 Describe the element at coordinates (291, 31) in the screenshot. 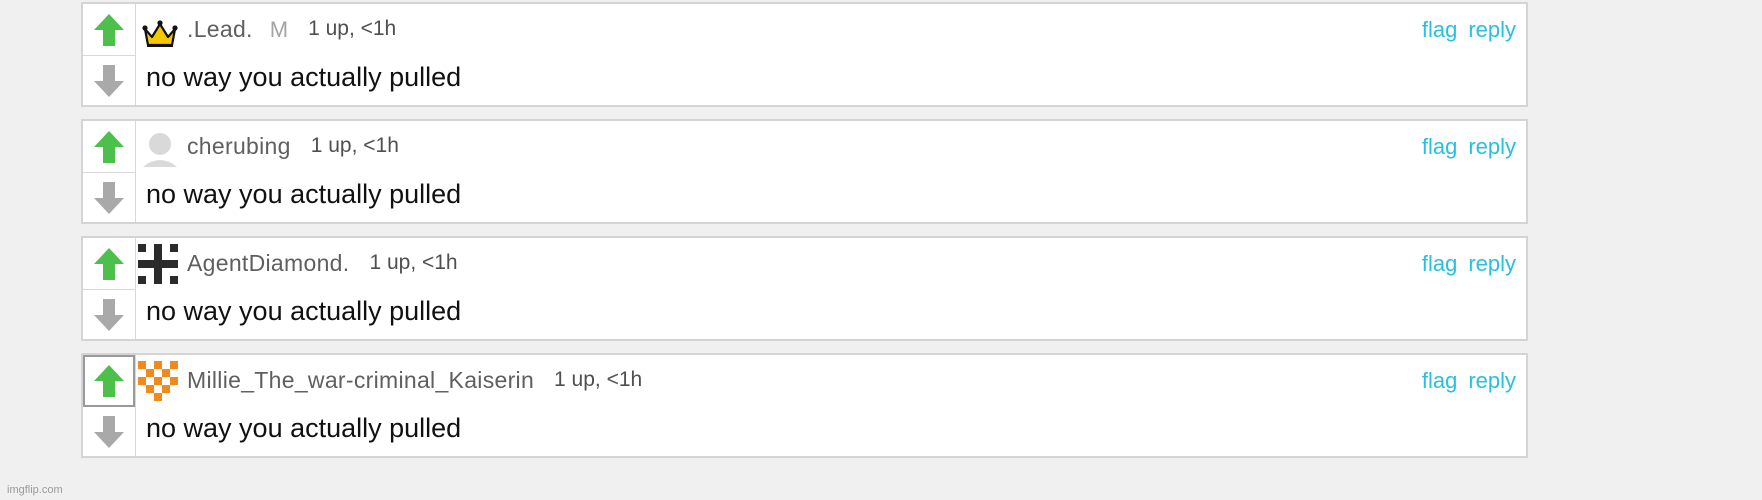

I see `comment-meta: .Lead. M 1 up, <1h` at that location.